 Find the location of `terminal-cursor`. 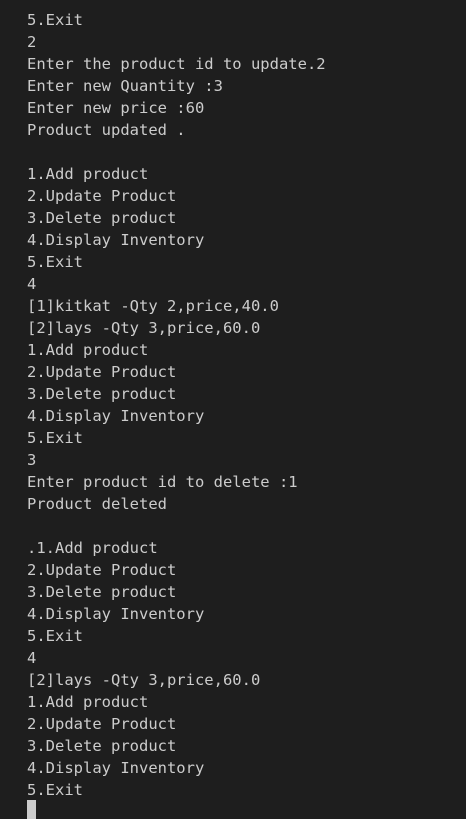

terminal-cursor is located at coordinates (31, 809).